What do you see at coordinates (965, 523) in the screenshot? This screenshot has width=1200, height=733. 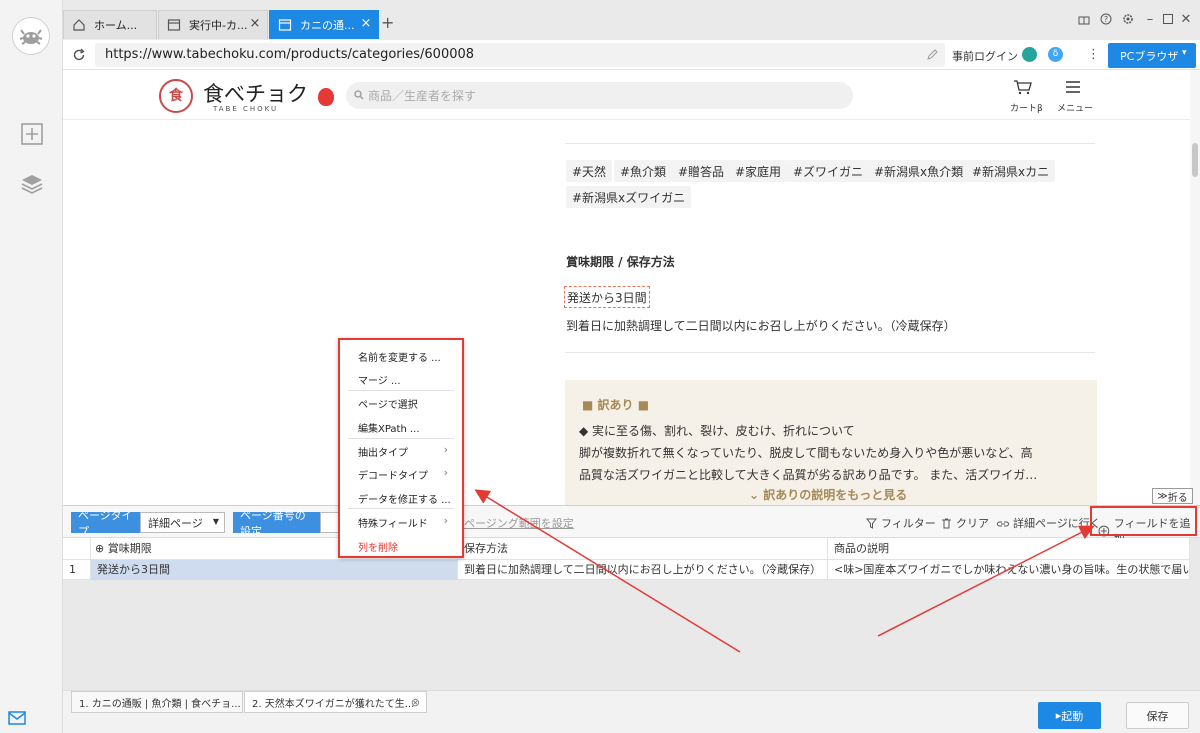 I see `clear-button: クリア` at bounding box center [965, 523].